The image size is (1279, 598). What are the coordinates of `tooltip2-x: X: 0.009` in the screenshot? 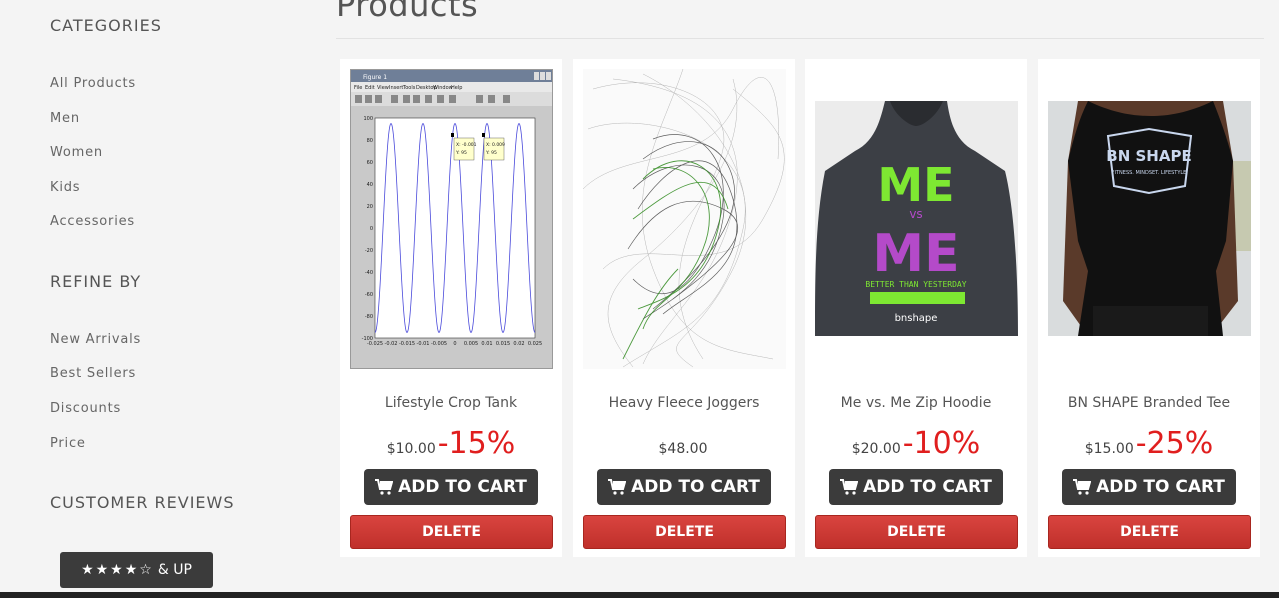 It's located at (495, 145).